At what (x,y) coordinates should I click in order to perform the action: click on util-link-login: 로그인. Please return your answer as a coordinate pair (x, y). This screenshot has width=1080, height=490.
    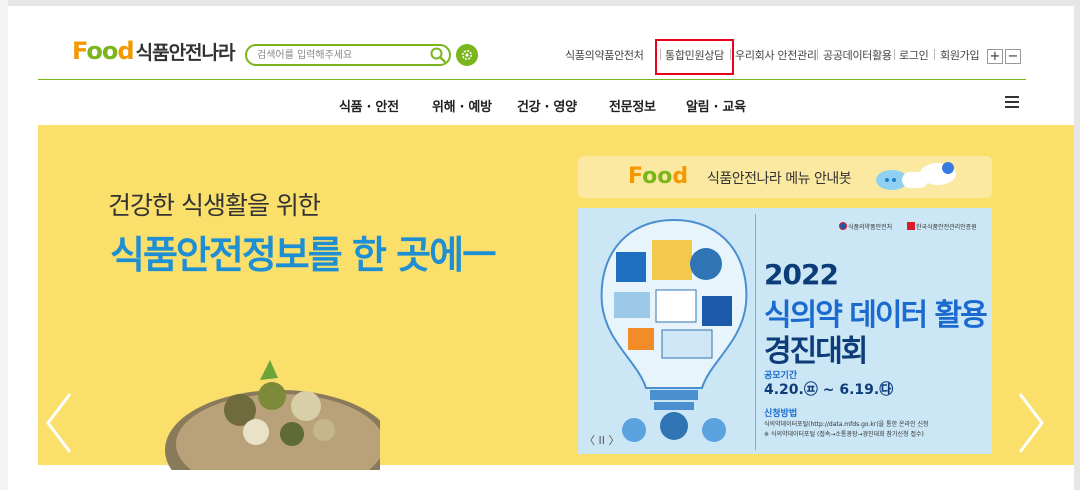
    Looking at the image, I should click on (914, 55).